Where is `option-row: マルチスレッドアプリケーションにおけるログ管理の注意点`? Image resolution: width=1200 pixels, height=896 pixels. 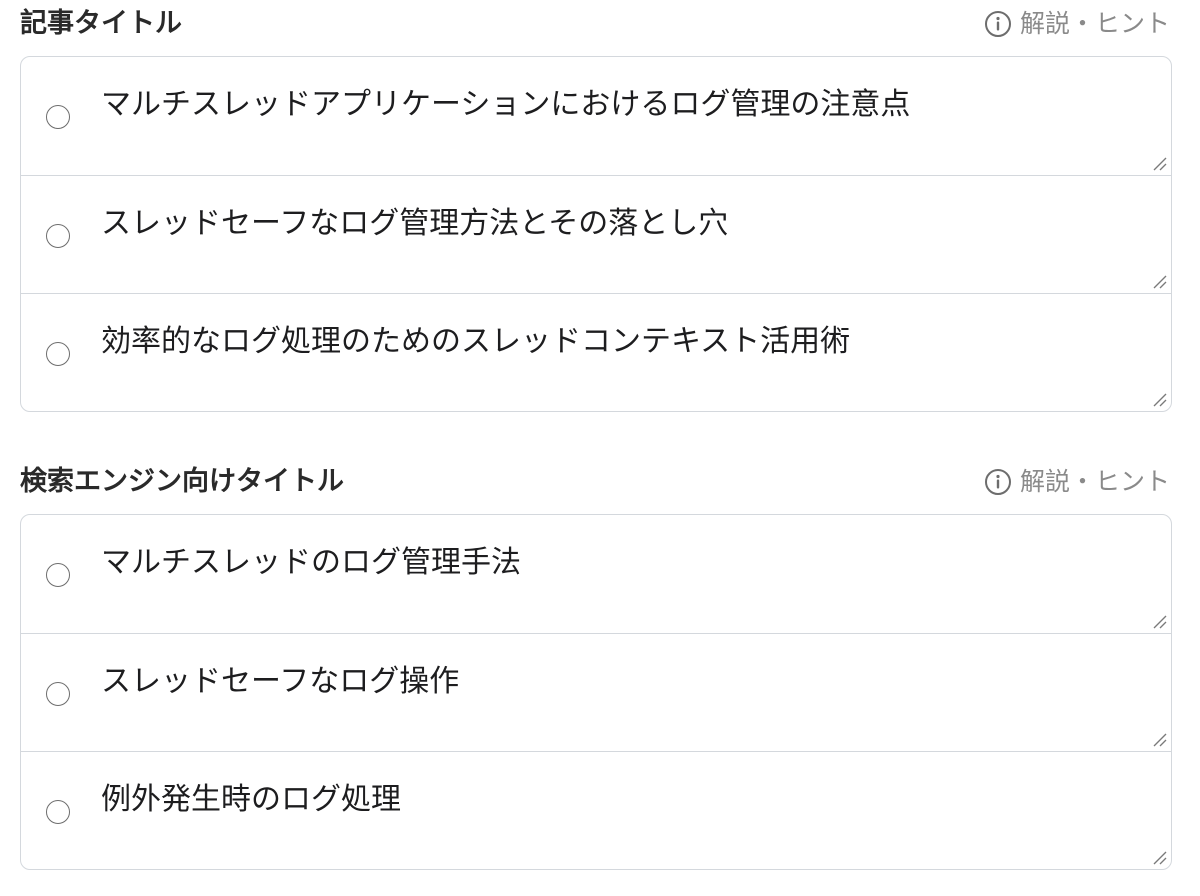 option-row: マルチスレッドアプリケーションにおけるログ管理の注意点 is located at coordinates (596, 116).